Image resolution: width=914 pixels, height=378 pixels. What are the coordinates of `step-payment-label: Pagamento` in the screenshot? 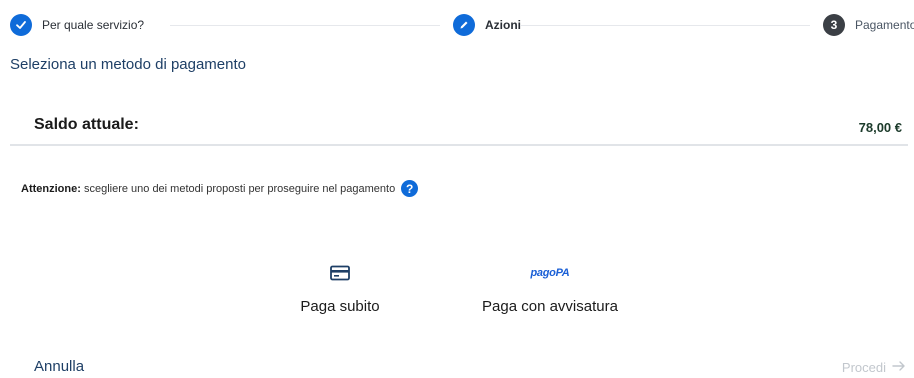 It's located at (884, 25).